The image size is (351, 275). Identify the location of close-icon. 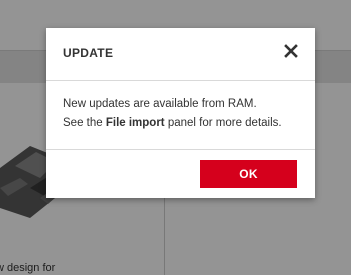
(291, 51).